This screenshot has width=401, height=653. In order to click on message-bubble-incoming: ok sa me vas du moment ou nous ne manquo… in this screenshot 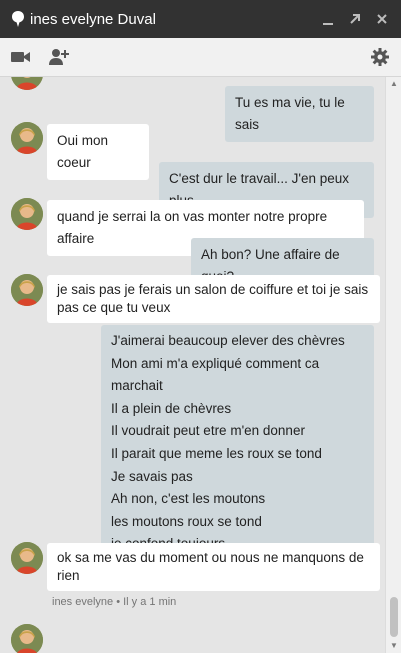, I will do `click(213, 567)`.